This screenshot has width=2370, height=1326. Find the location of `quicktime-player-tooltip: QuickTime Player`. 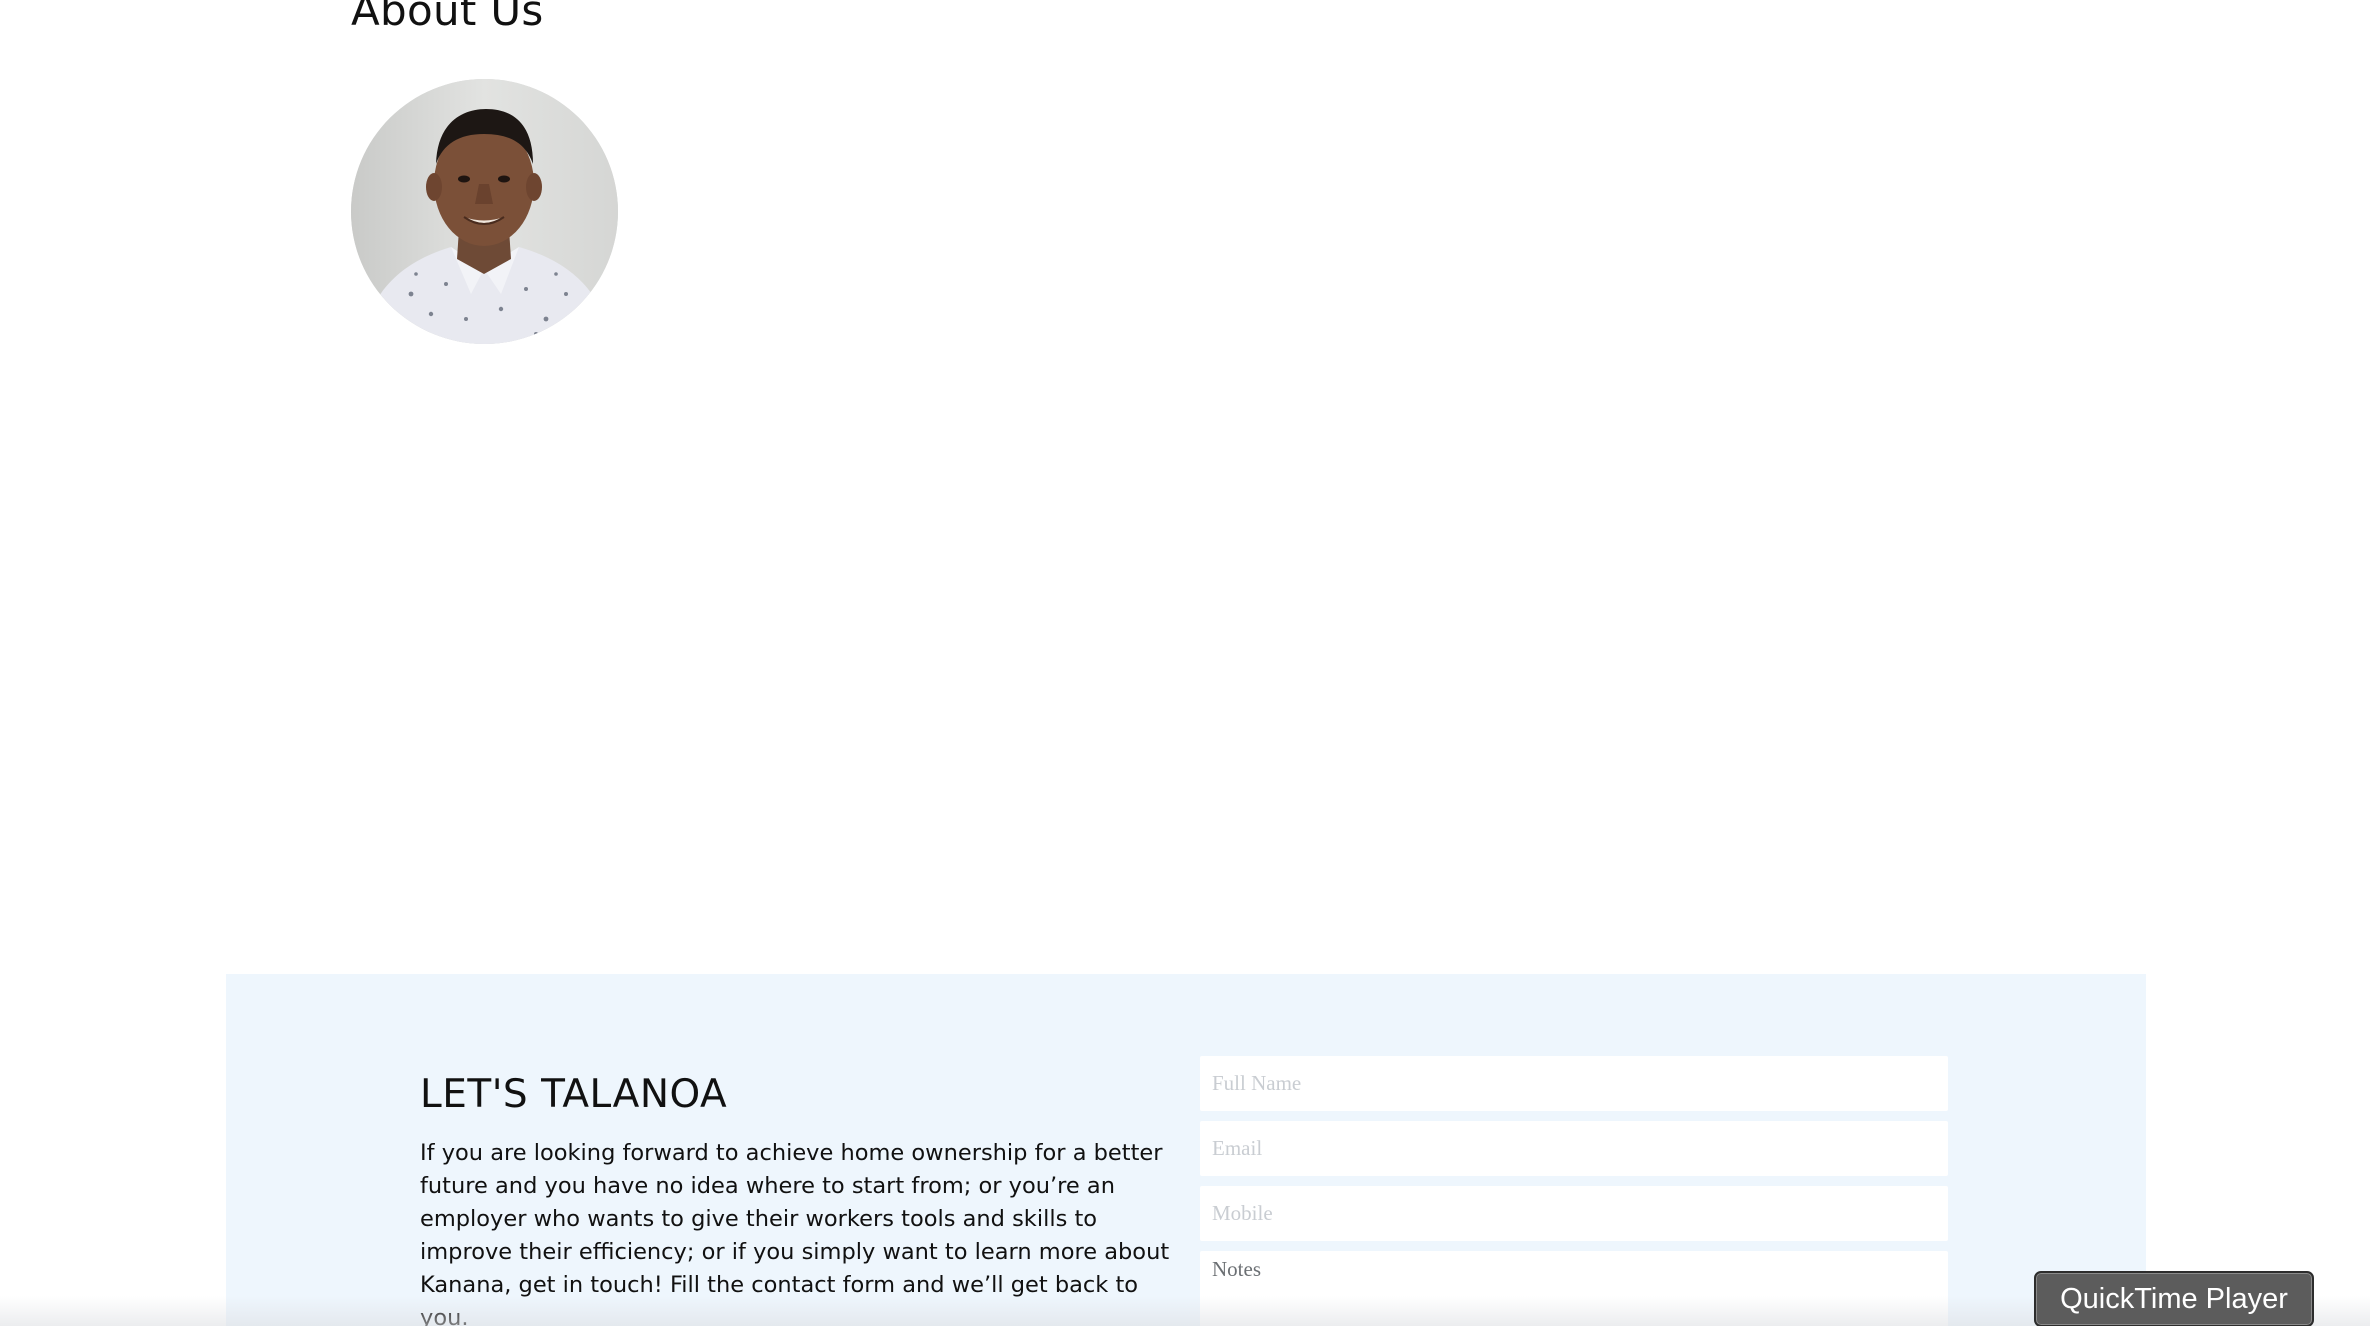

quicktime-player-tooltip: QuickTime Player is located at coordinates (2174, 1298).